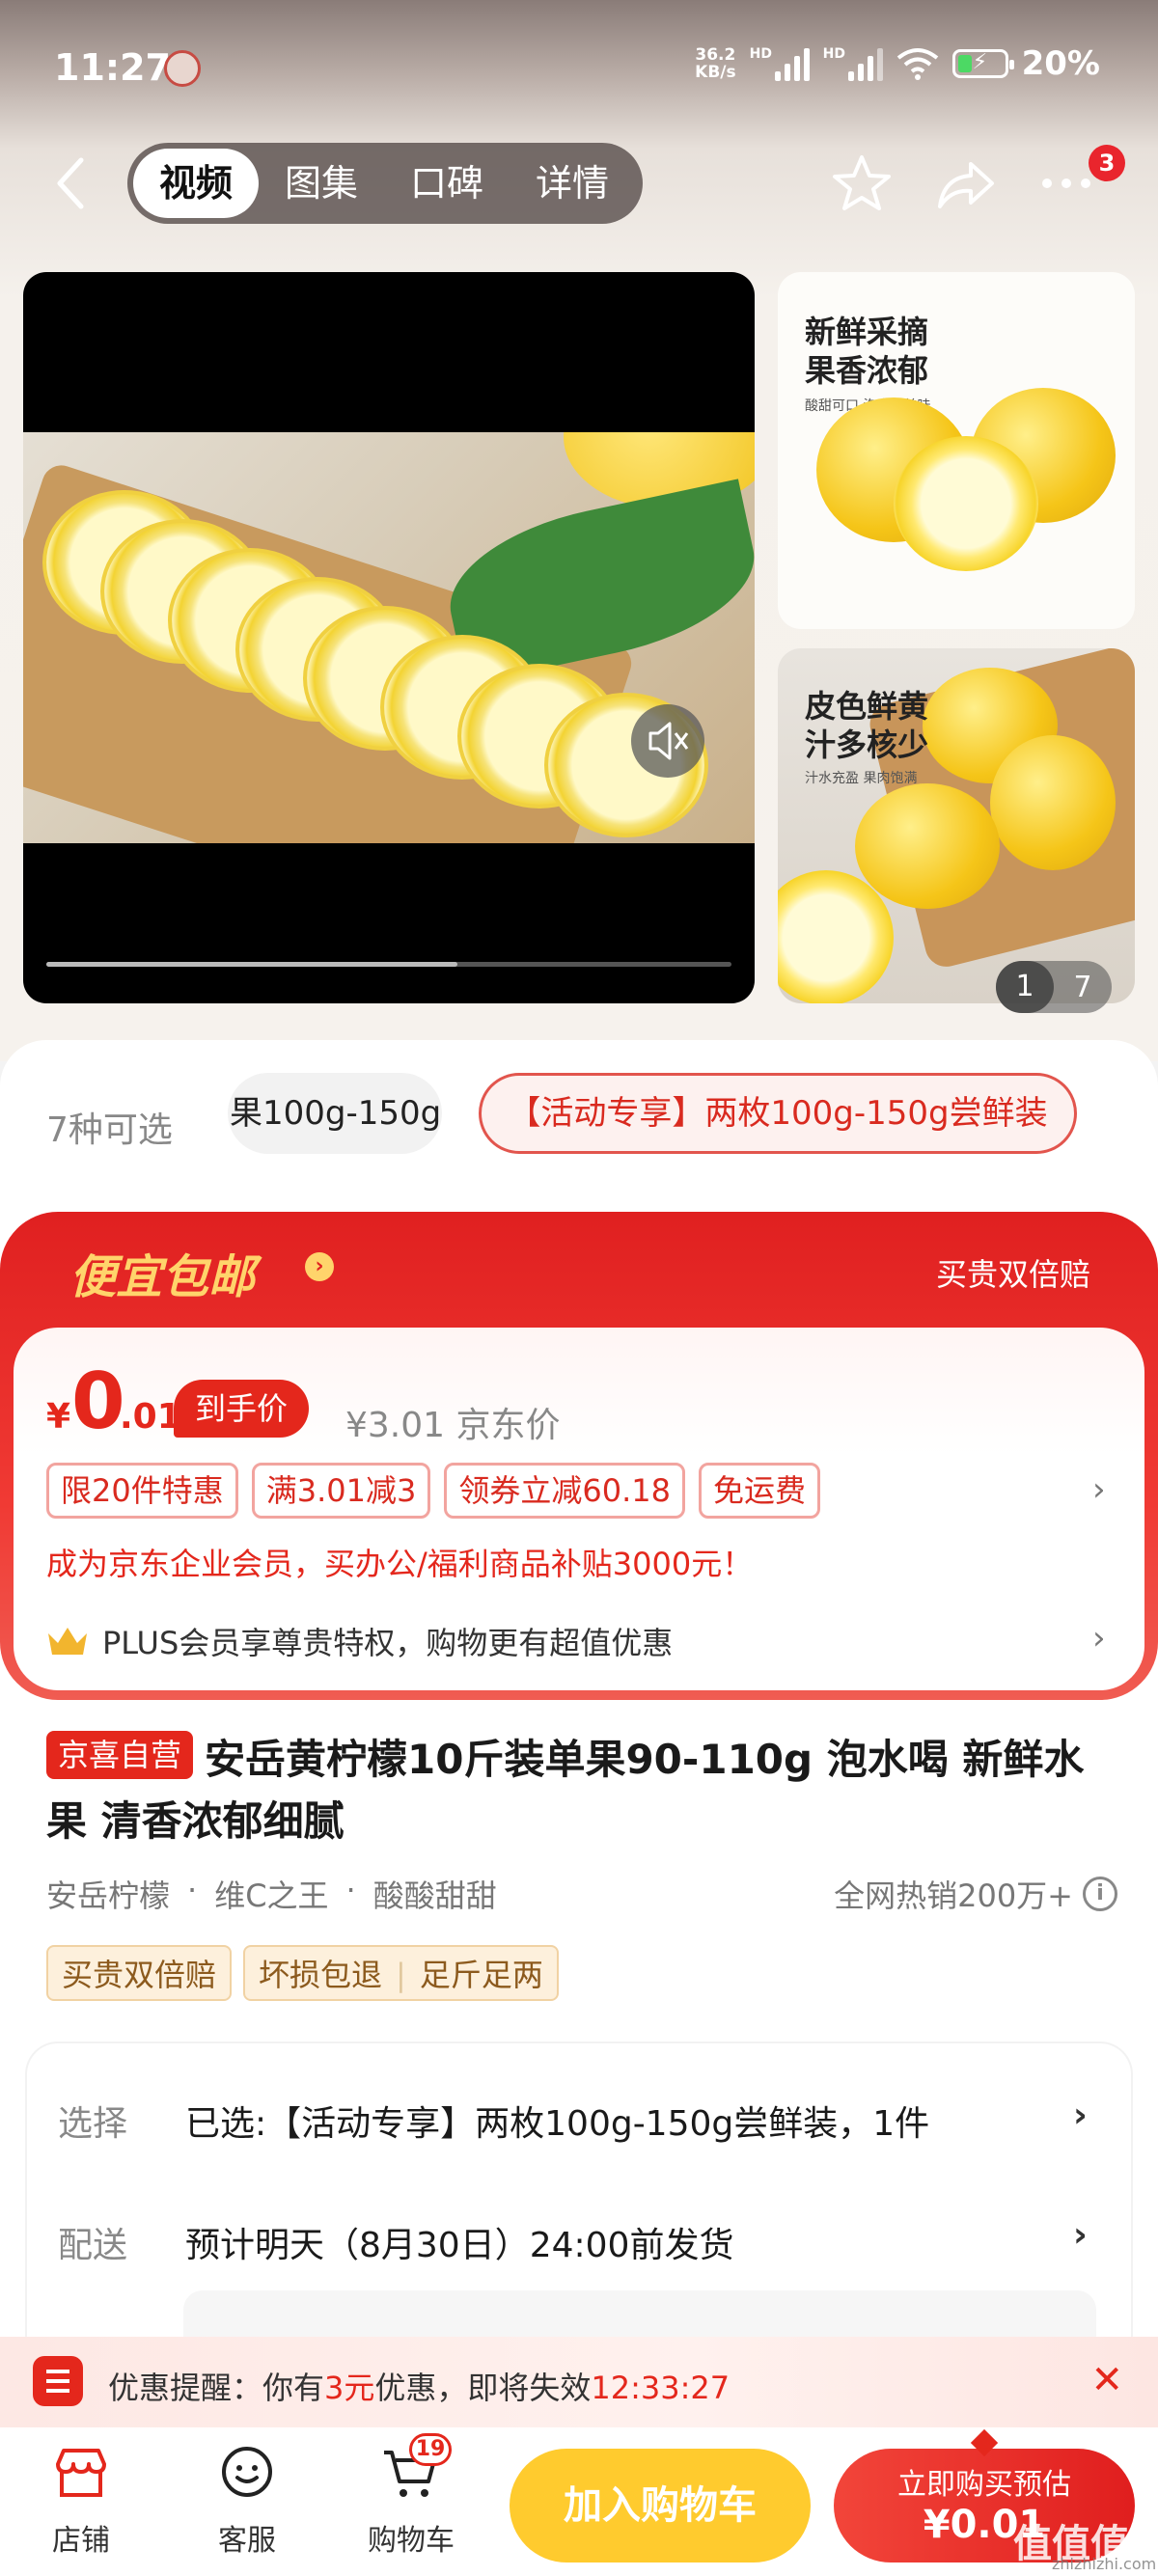  I want to click on video-progress-bar, so click(388, 965).